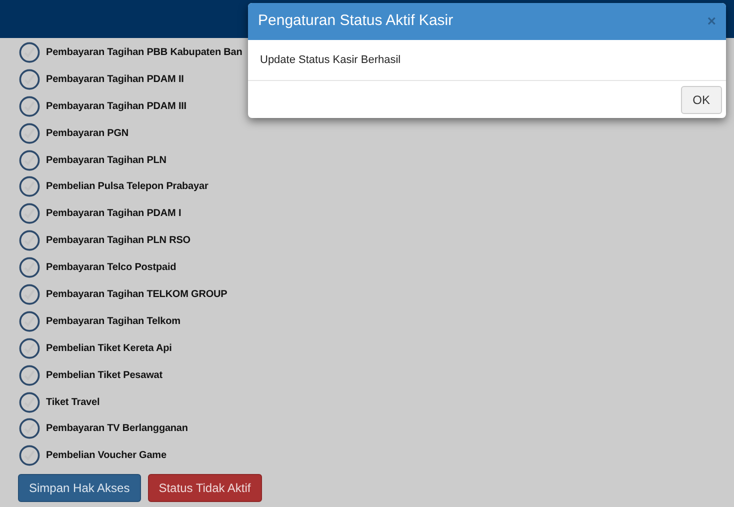 The width and height of the screenshot is (734, 507). I want to click on permission-label: Pembayaran Tagihan Telkom, so click(113, 321).